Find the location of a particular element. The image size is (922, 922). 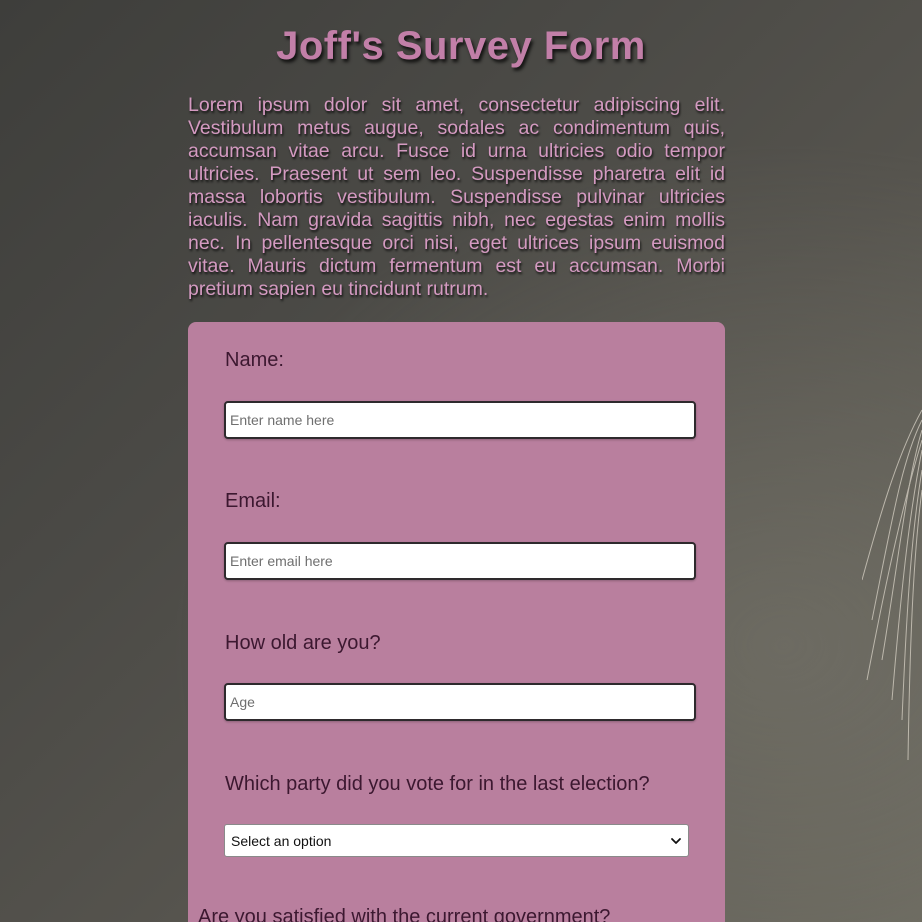

name-label: Name: is located at coordinates (254, 360).